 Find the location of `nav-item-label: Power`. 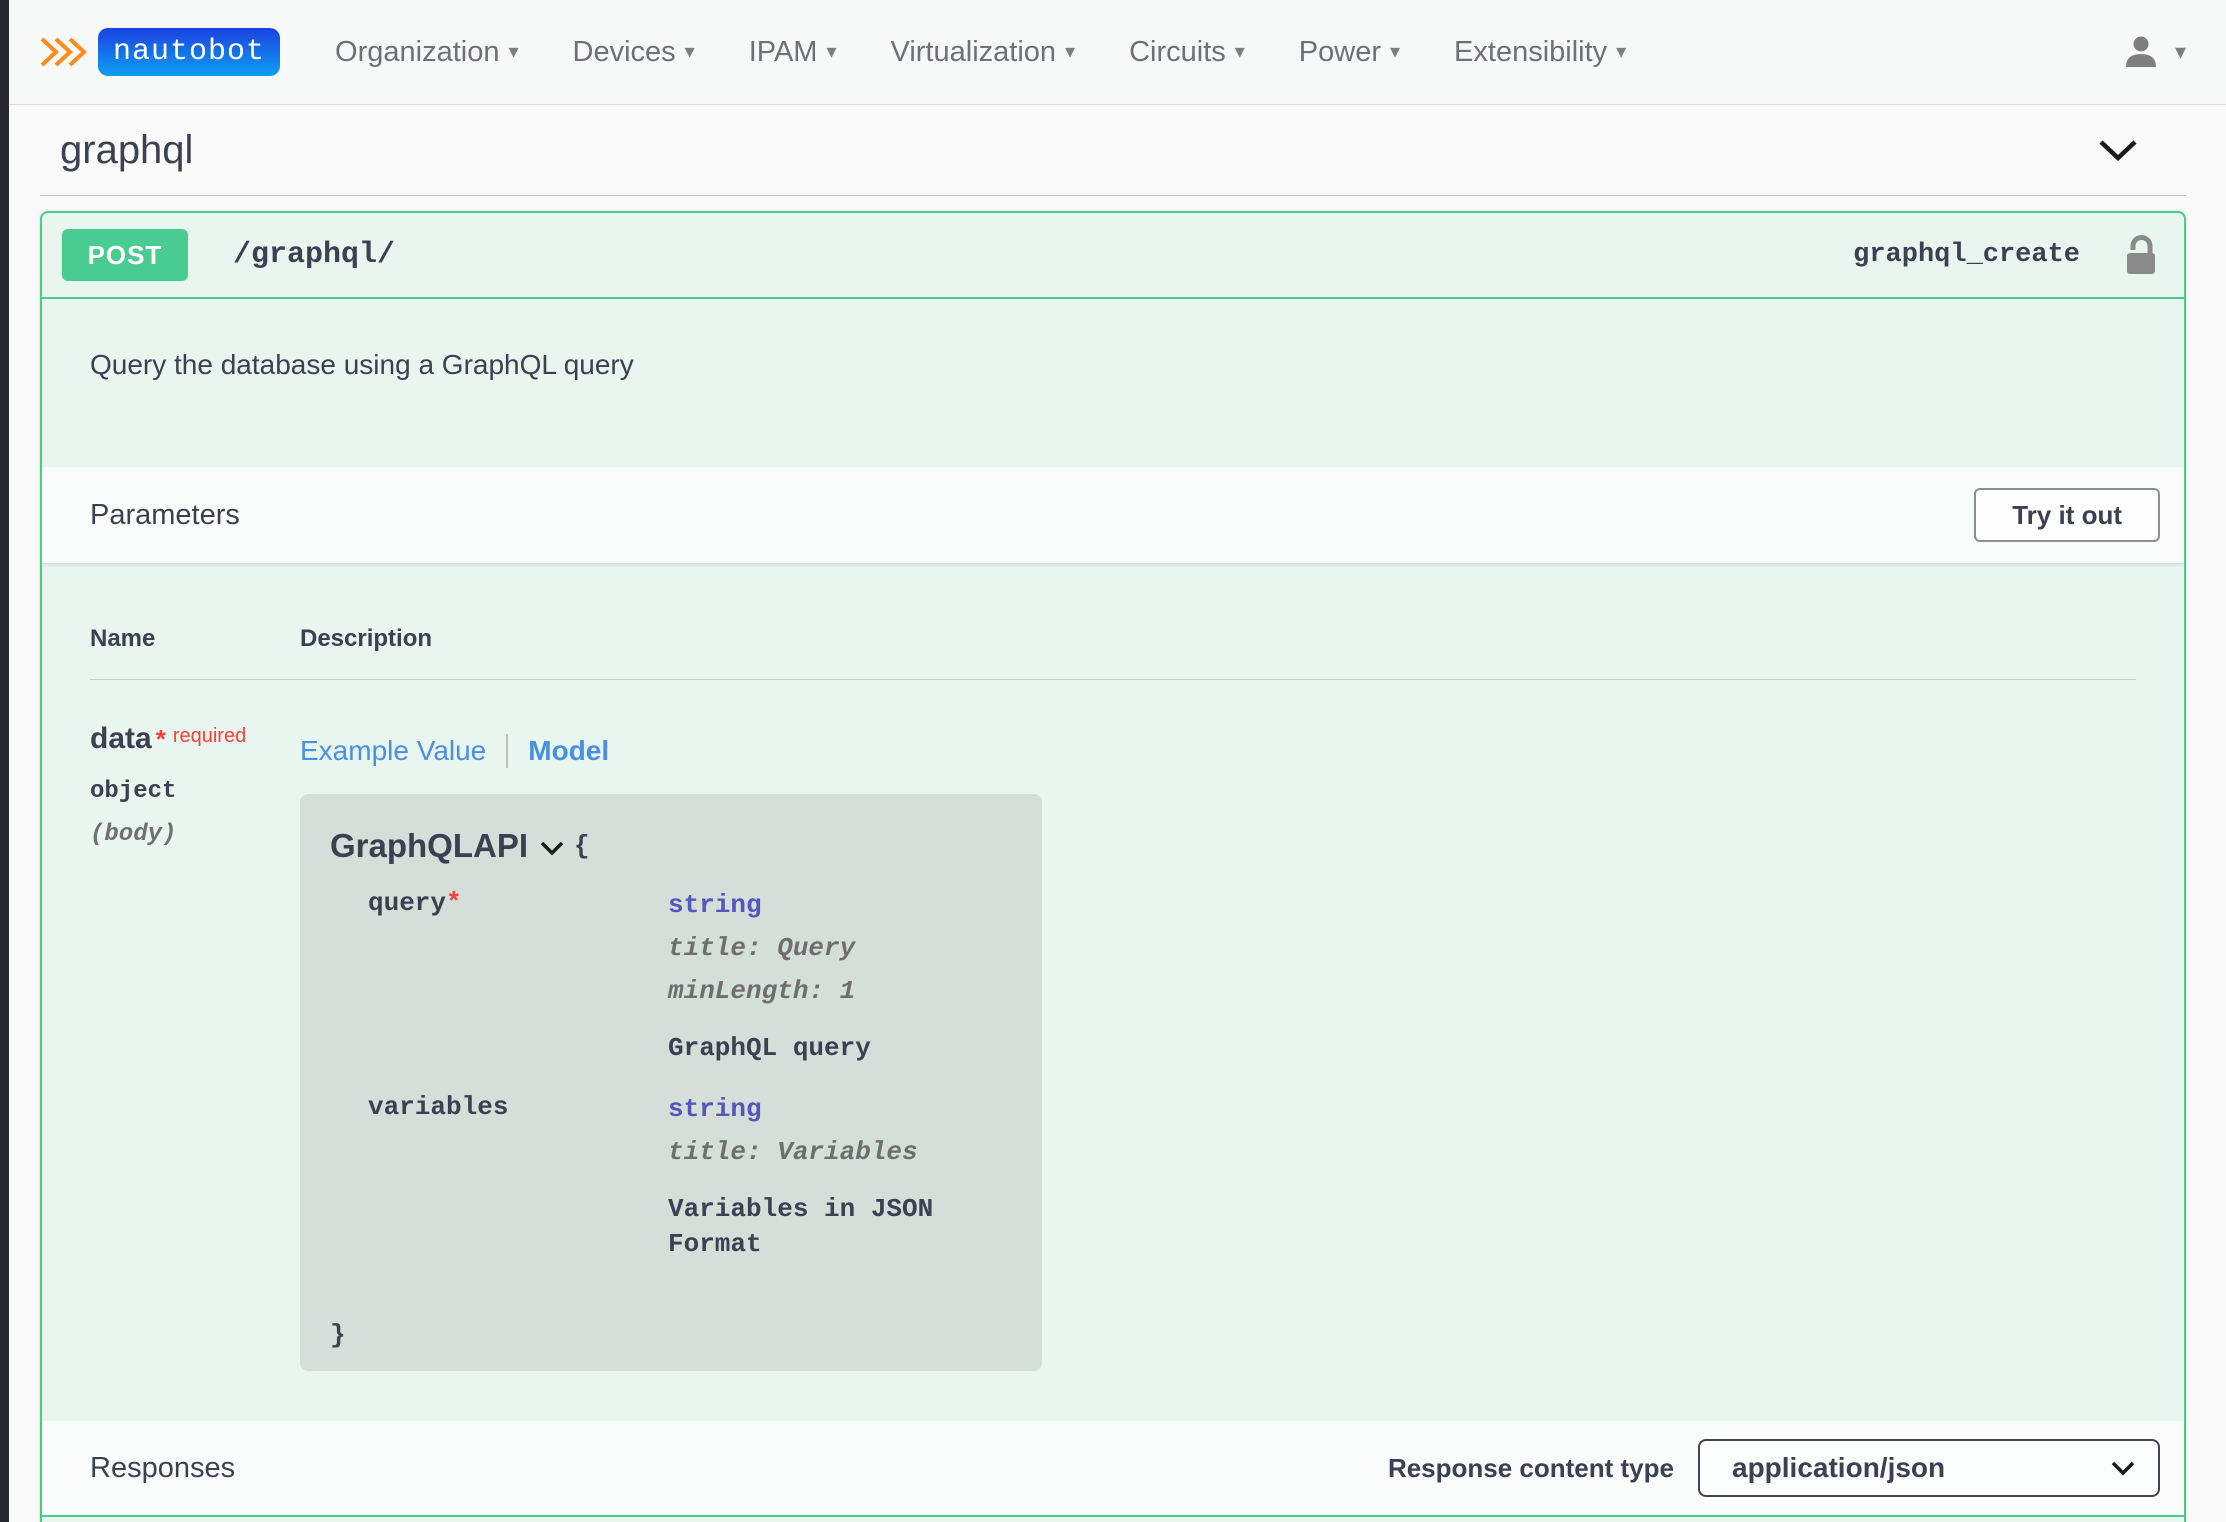

nav-item-label: Power is located at coordinates (1339, 51).